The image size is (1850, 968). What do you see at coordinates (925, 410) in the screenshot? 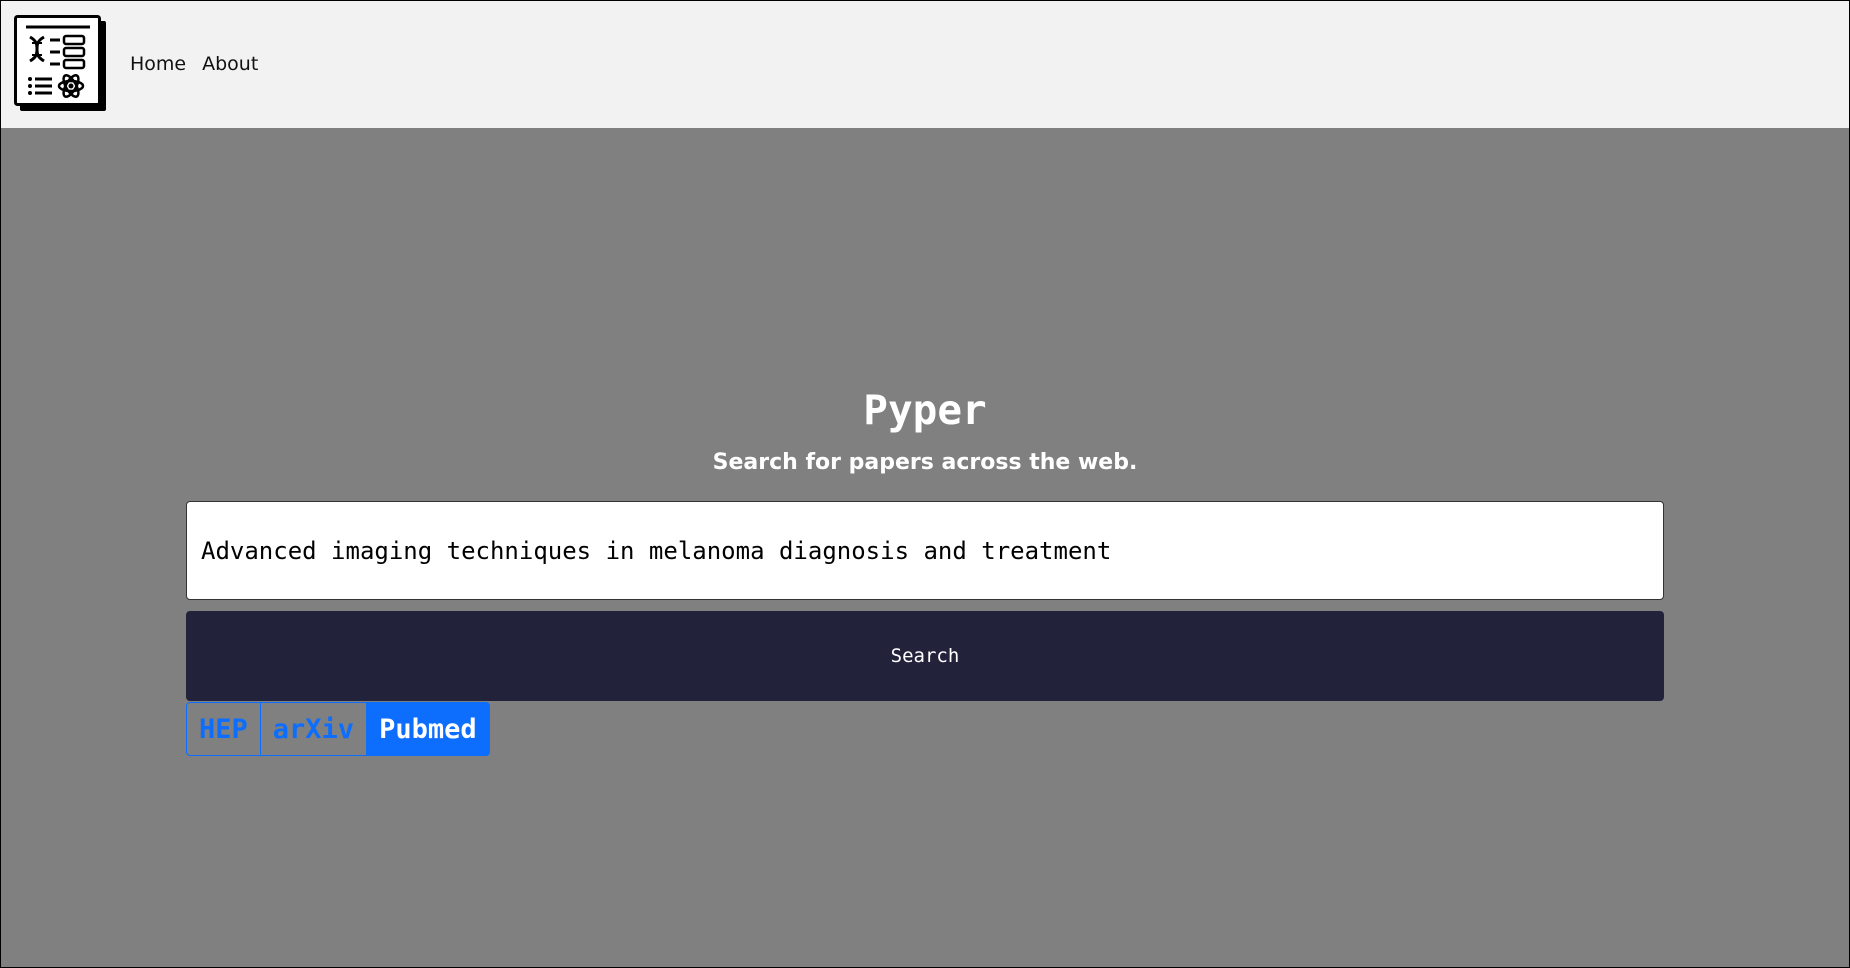
I see `page-title: Pyper` at bounding box center [925, 410].